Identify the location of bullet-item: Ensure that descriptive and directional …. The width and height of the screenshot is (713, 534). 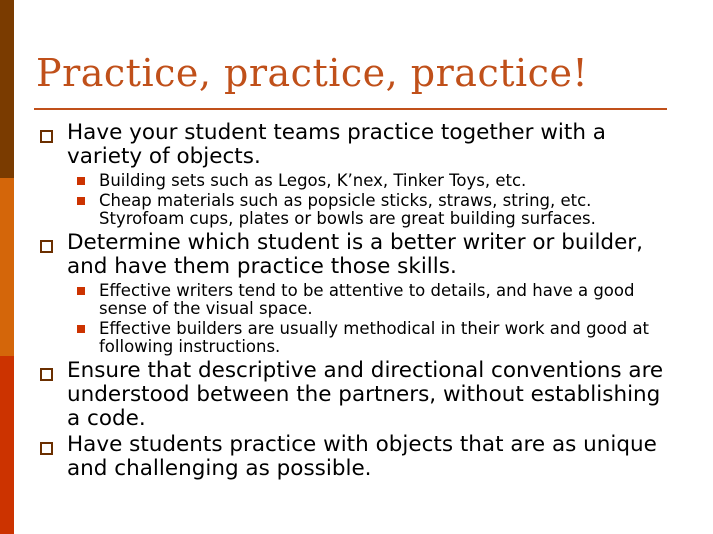
(360, 395).